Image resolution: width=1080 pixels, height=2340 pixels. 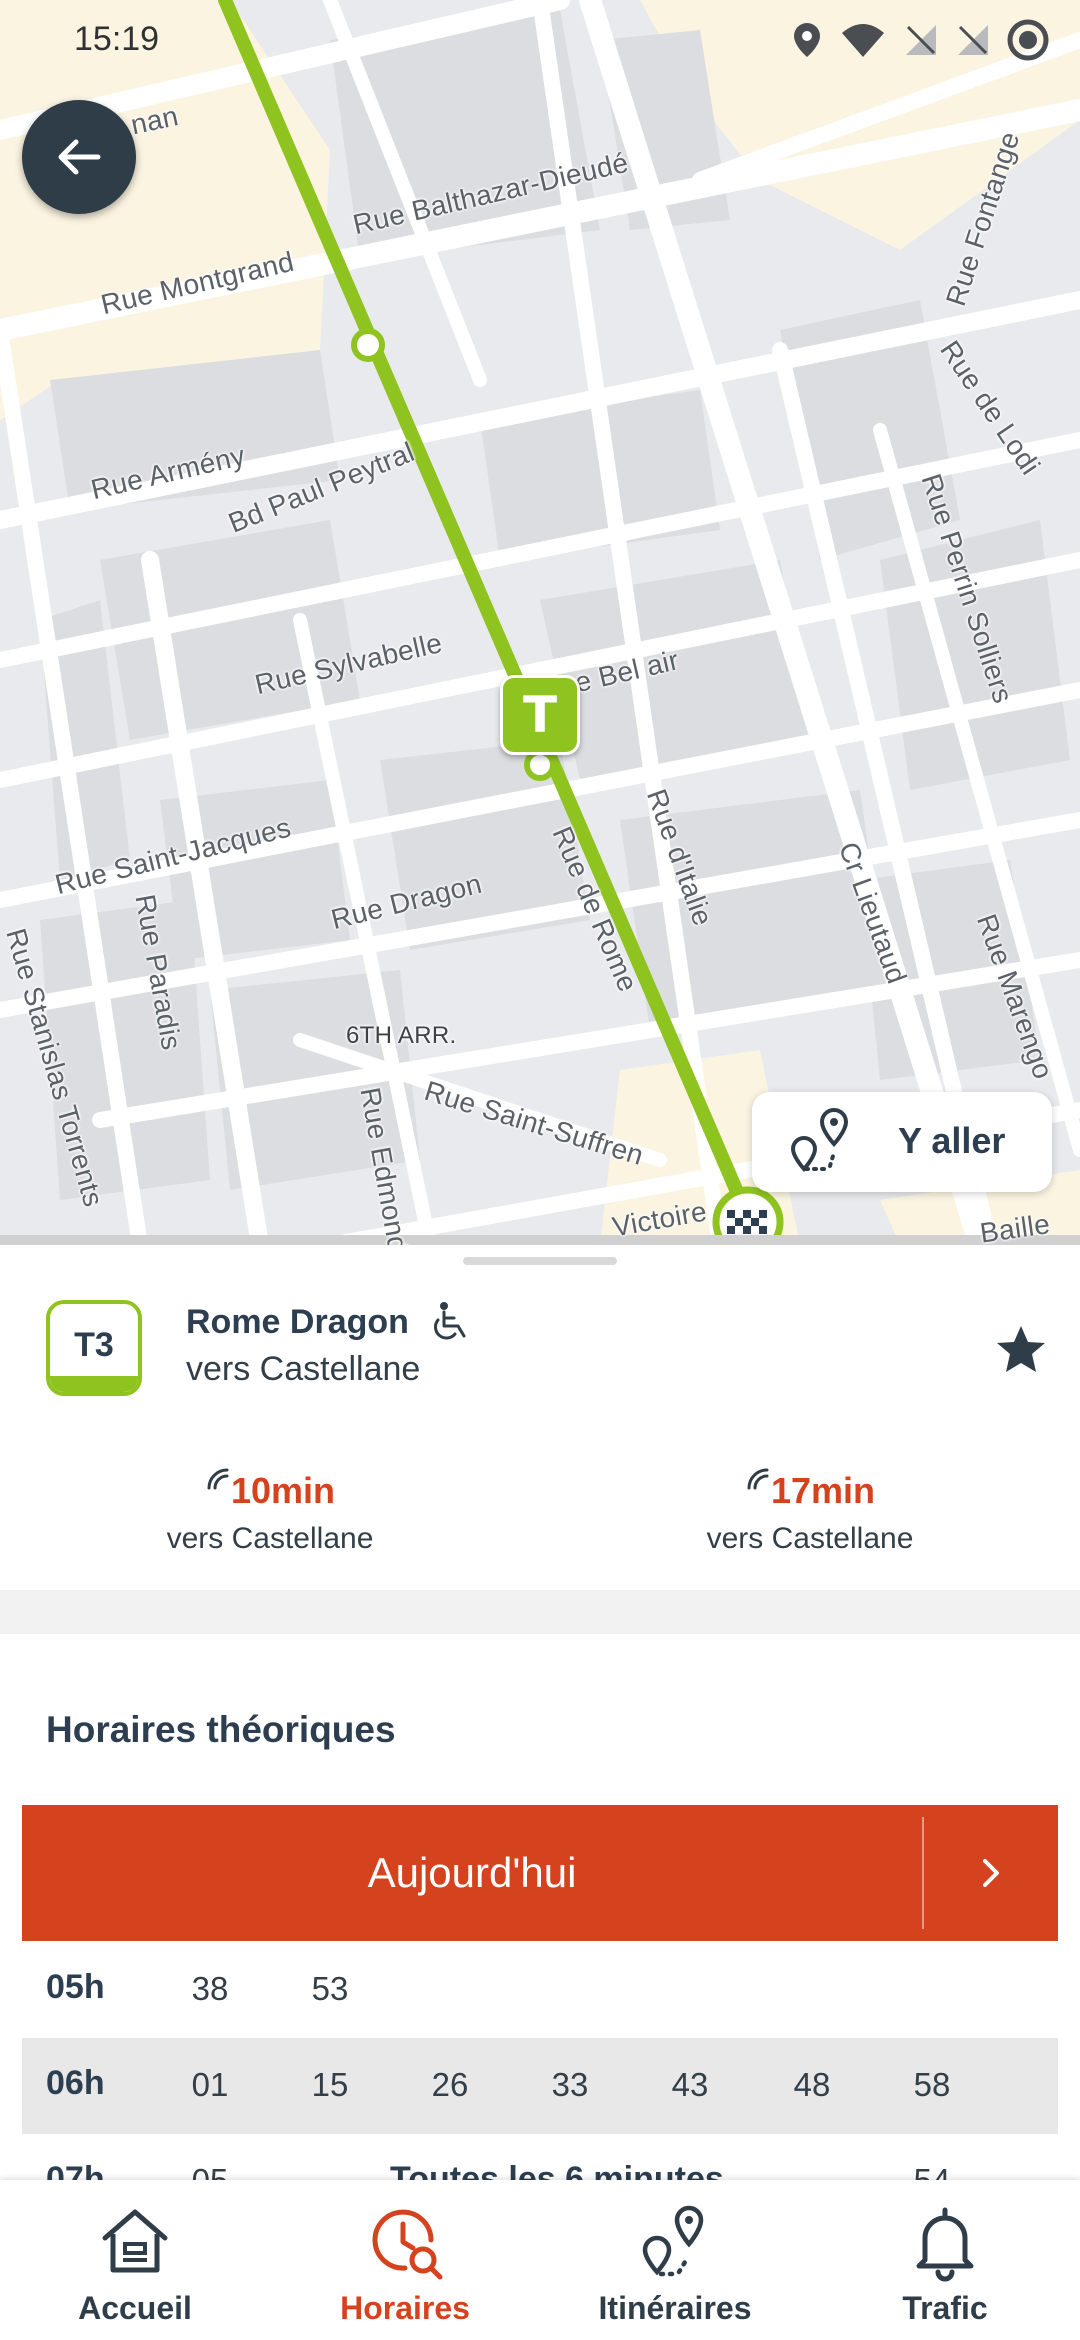 What do you see at coordinates (823, 1490) in the screenshot?
I see `realtime-time: 17min` at bounding box center [823, 1490].